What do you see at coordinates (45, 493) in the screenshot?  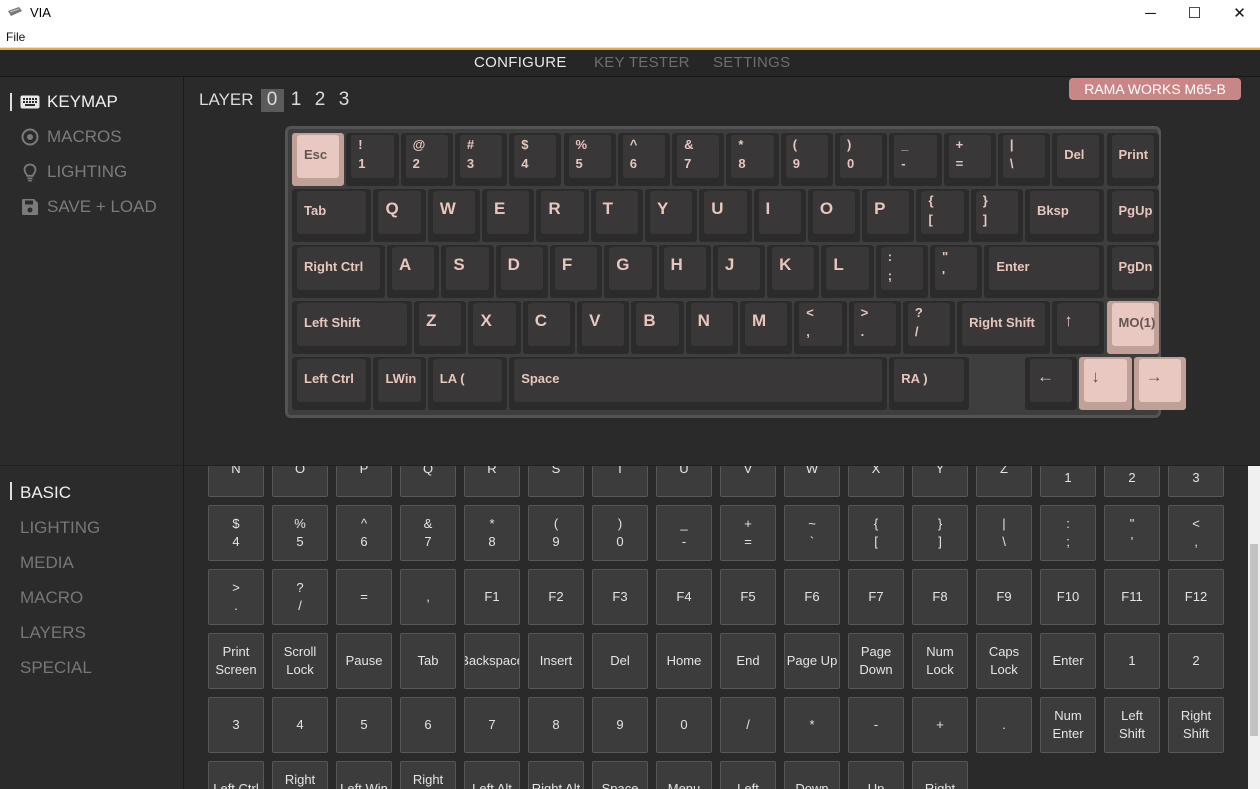 I see `category-basic: BASIC` at bounding box center [45, 493].